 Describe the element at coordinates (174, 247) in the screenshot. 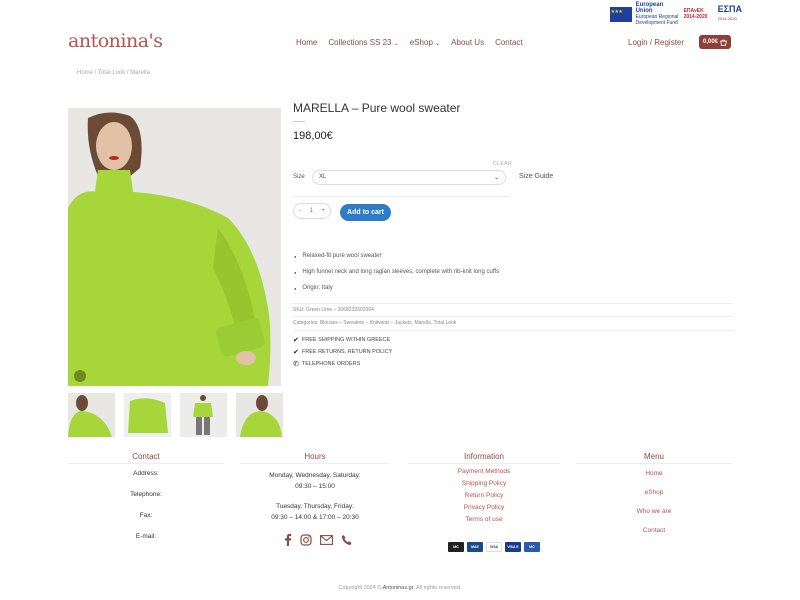

I see `product-main-image` at that location.